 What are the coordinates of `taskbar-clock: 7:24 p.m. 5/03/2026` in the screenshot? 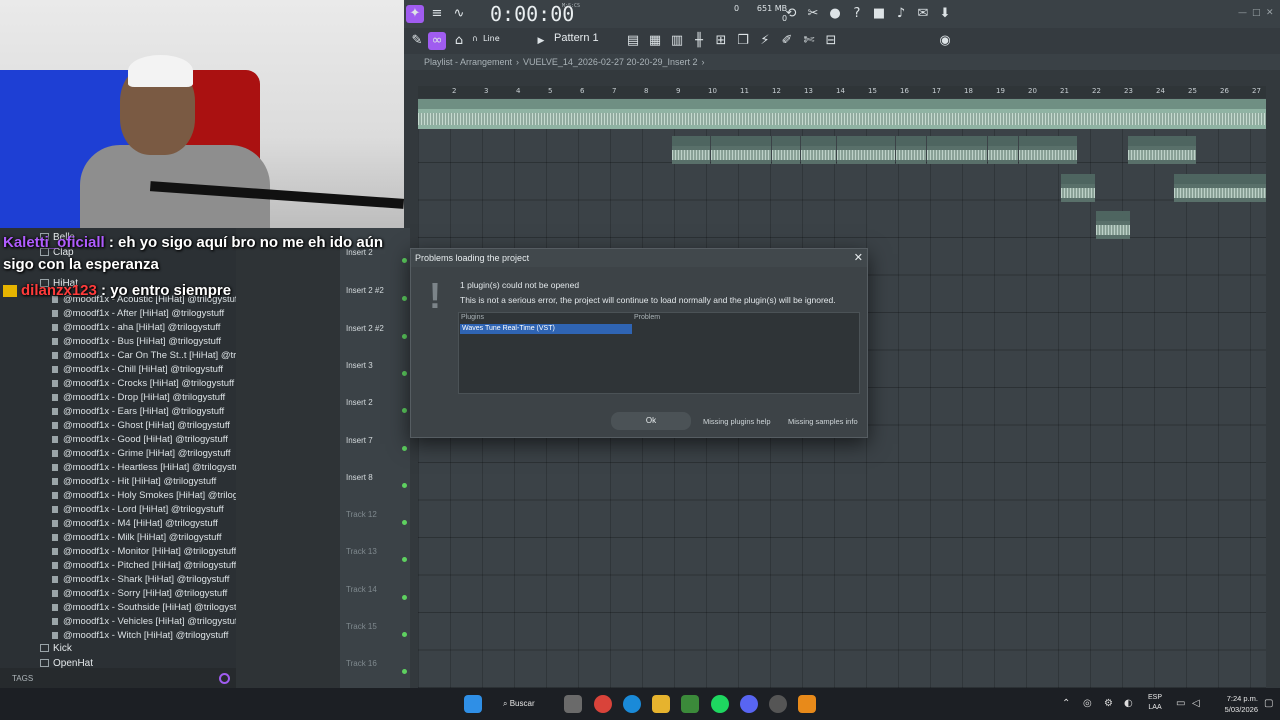 It's located at (1241, 704).